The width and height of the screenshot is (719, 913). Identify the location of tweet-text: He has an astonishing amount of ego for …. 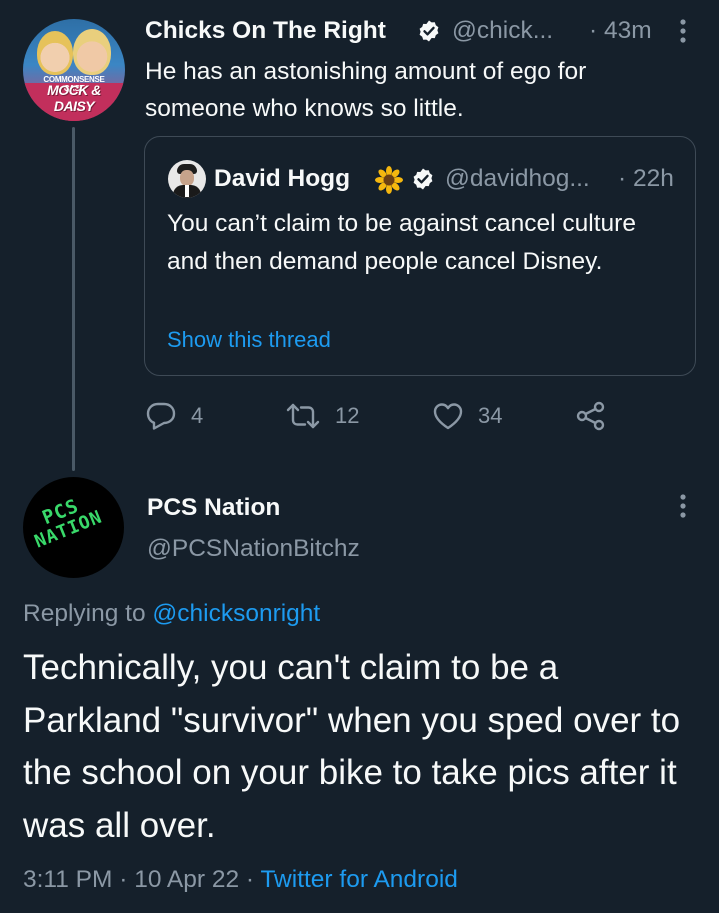
(366, 90).